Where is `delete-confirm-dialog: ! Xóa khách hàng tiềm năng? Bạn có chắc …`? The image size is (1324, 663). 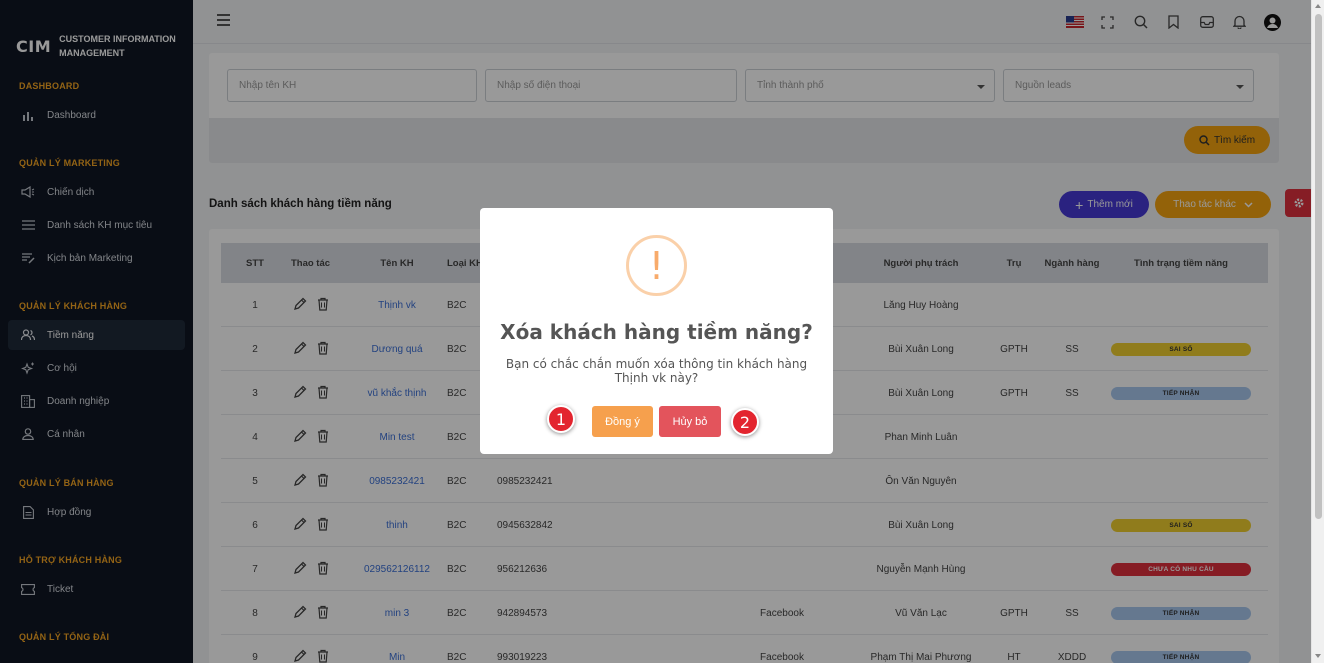
delete-confirm-dialog: ! Xóa khách hàng tiềm năng? Bạn có chắc … is located at coordinates (656, 331).